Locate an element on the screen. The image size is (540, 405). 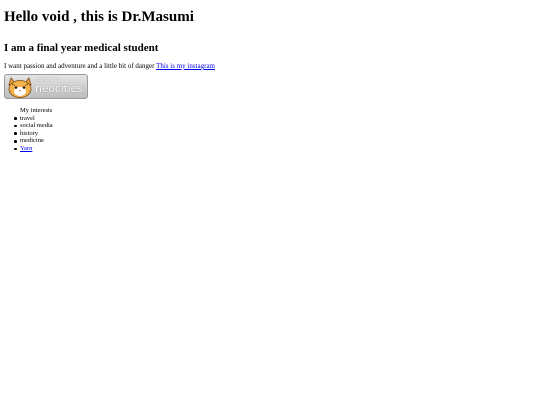
page-subtitle: I am a final year medical student is located at coordinates (81, 48).